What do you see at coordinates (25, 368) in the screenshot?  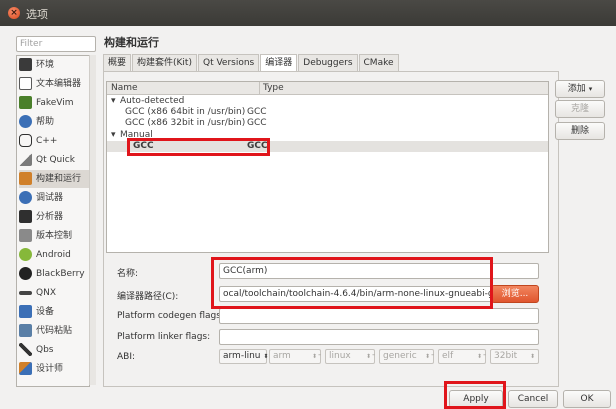 I see `designer-icon` at bounding box center [25, 368].